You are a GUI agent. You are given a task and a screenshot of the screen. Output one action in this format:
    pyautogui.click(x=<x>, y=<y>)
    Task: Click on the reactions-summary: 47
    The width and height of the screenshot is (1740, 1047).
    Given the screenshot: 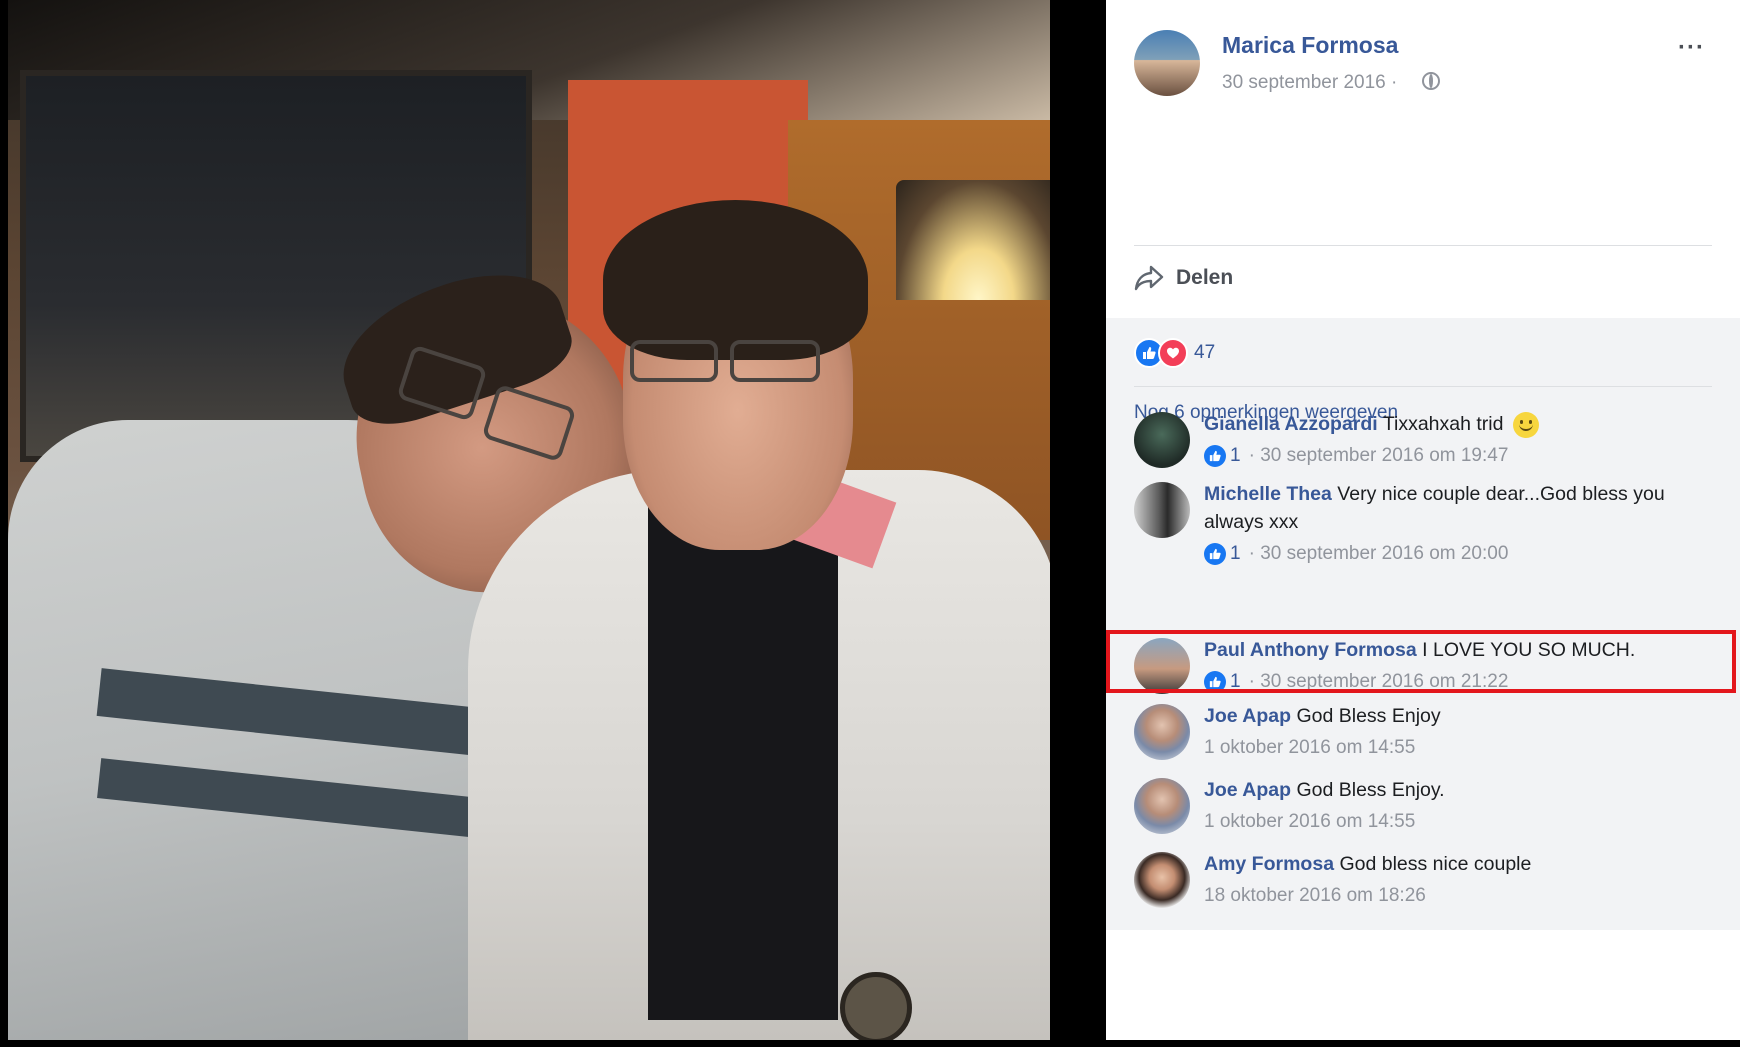 What is the action you would take?
    pyautogui.click(x=1174, y=353)
    